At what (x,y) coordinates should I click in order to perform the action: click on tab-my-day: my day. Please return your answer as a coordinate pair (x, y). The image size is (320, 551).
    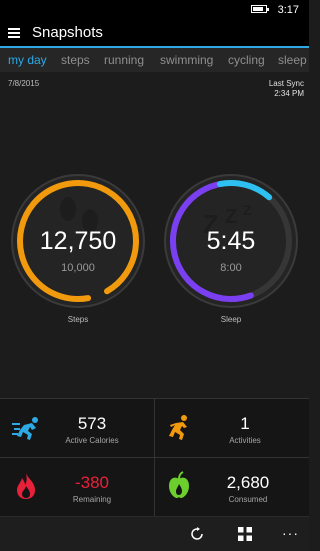
    Looking at the image, I should click on (27, 60).